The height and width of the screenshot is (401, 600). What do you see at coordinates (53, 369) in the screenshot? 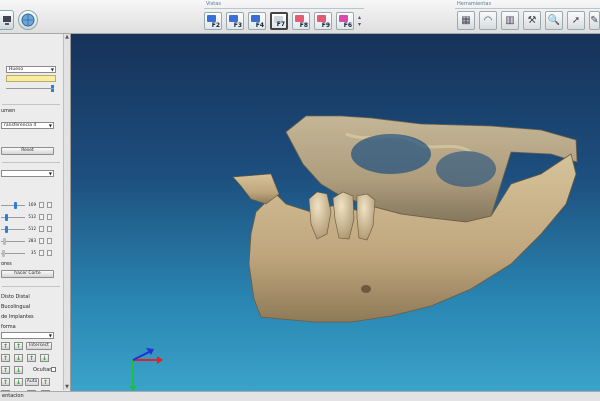
I see `ocultar-checkbox` at bounding box center [53, 369].